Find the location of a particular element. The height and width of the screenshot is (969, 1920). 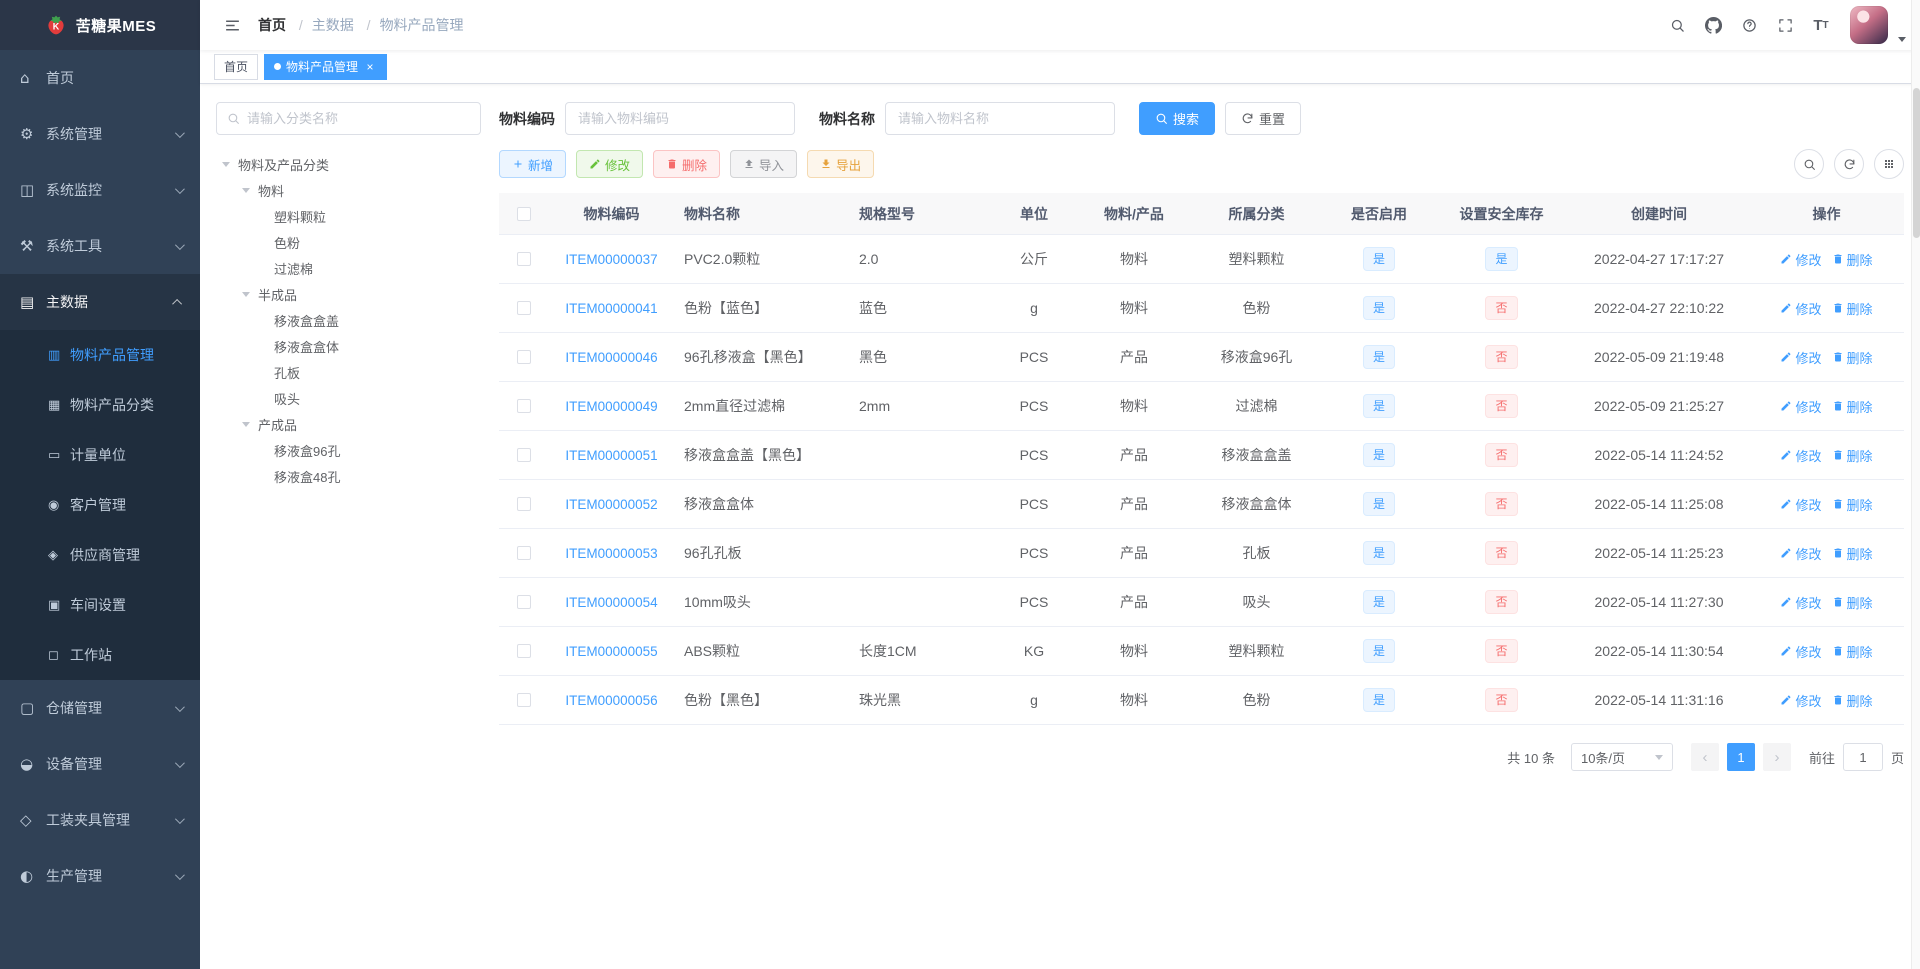

tab-close-icon is located at coordinates (370, 67).